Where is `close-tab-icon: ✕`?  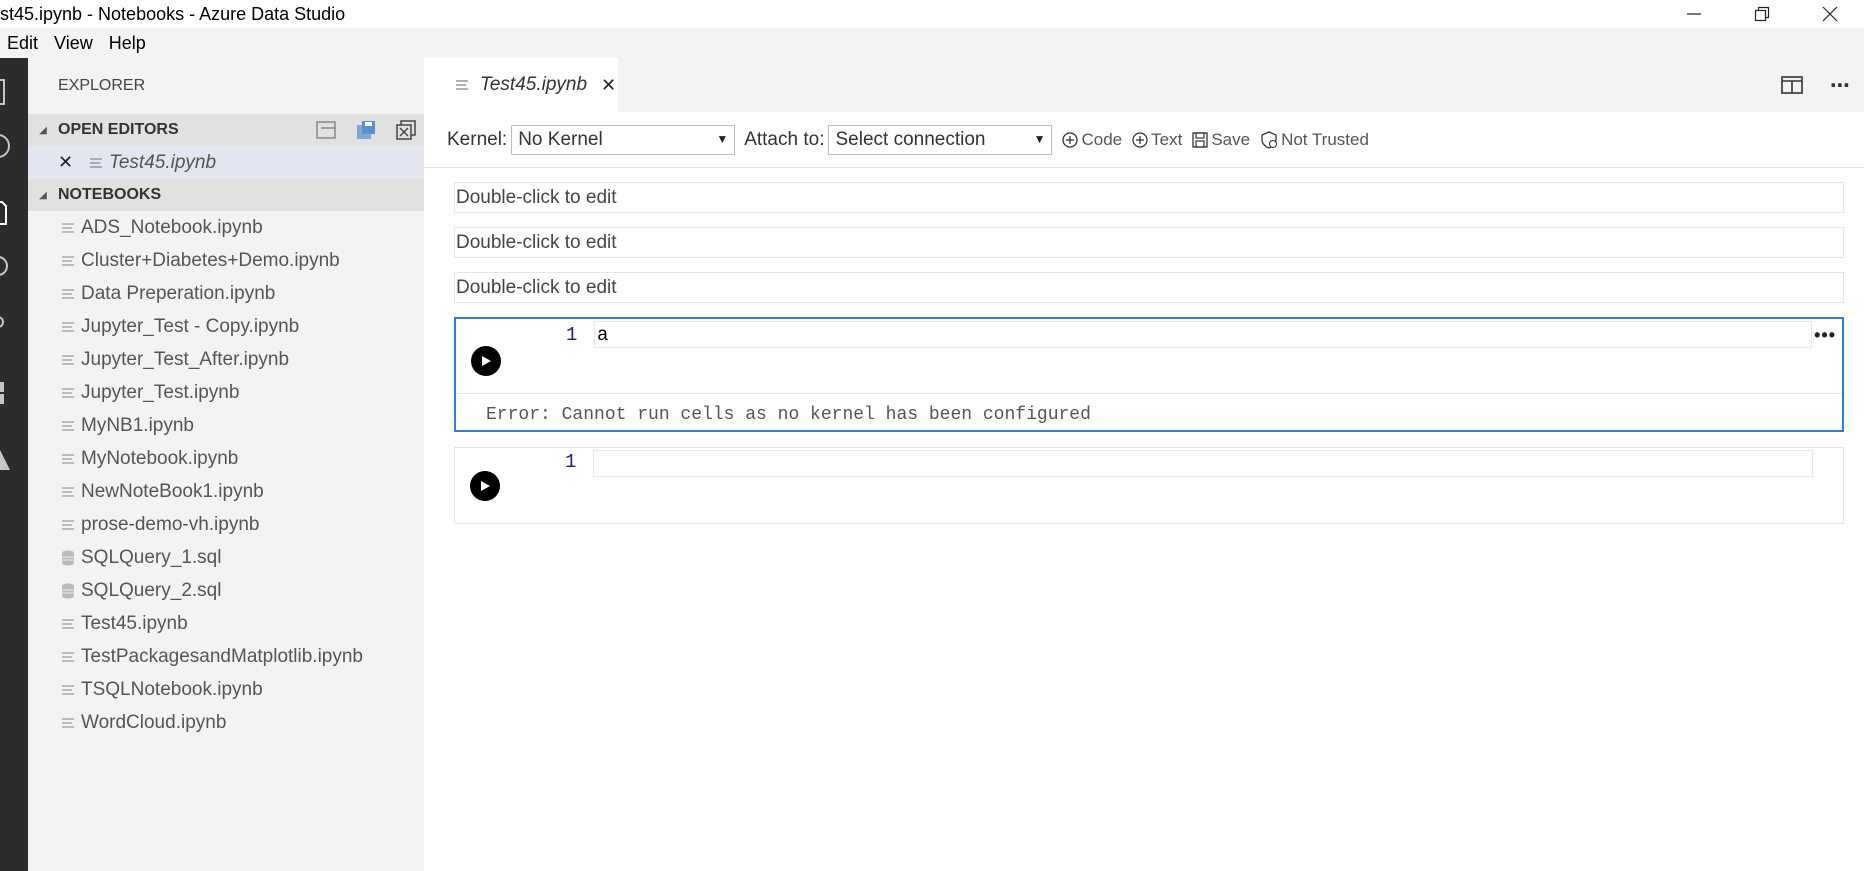
close-tab-icon: ✕ is located at coordinates (608, 85).